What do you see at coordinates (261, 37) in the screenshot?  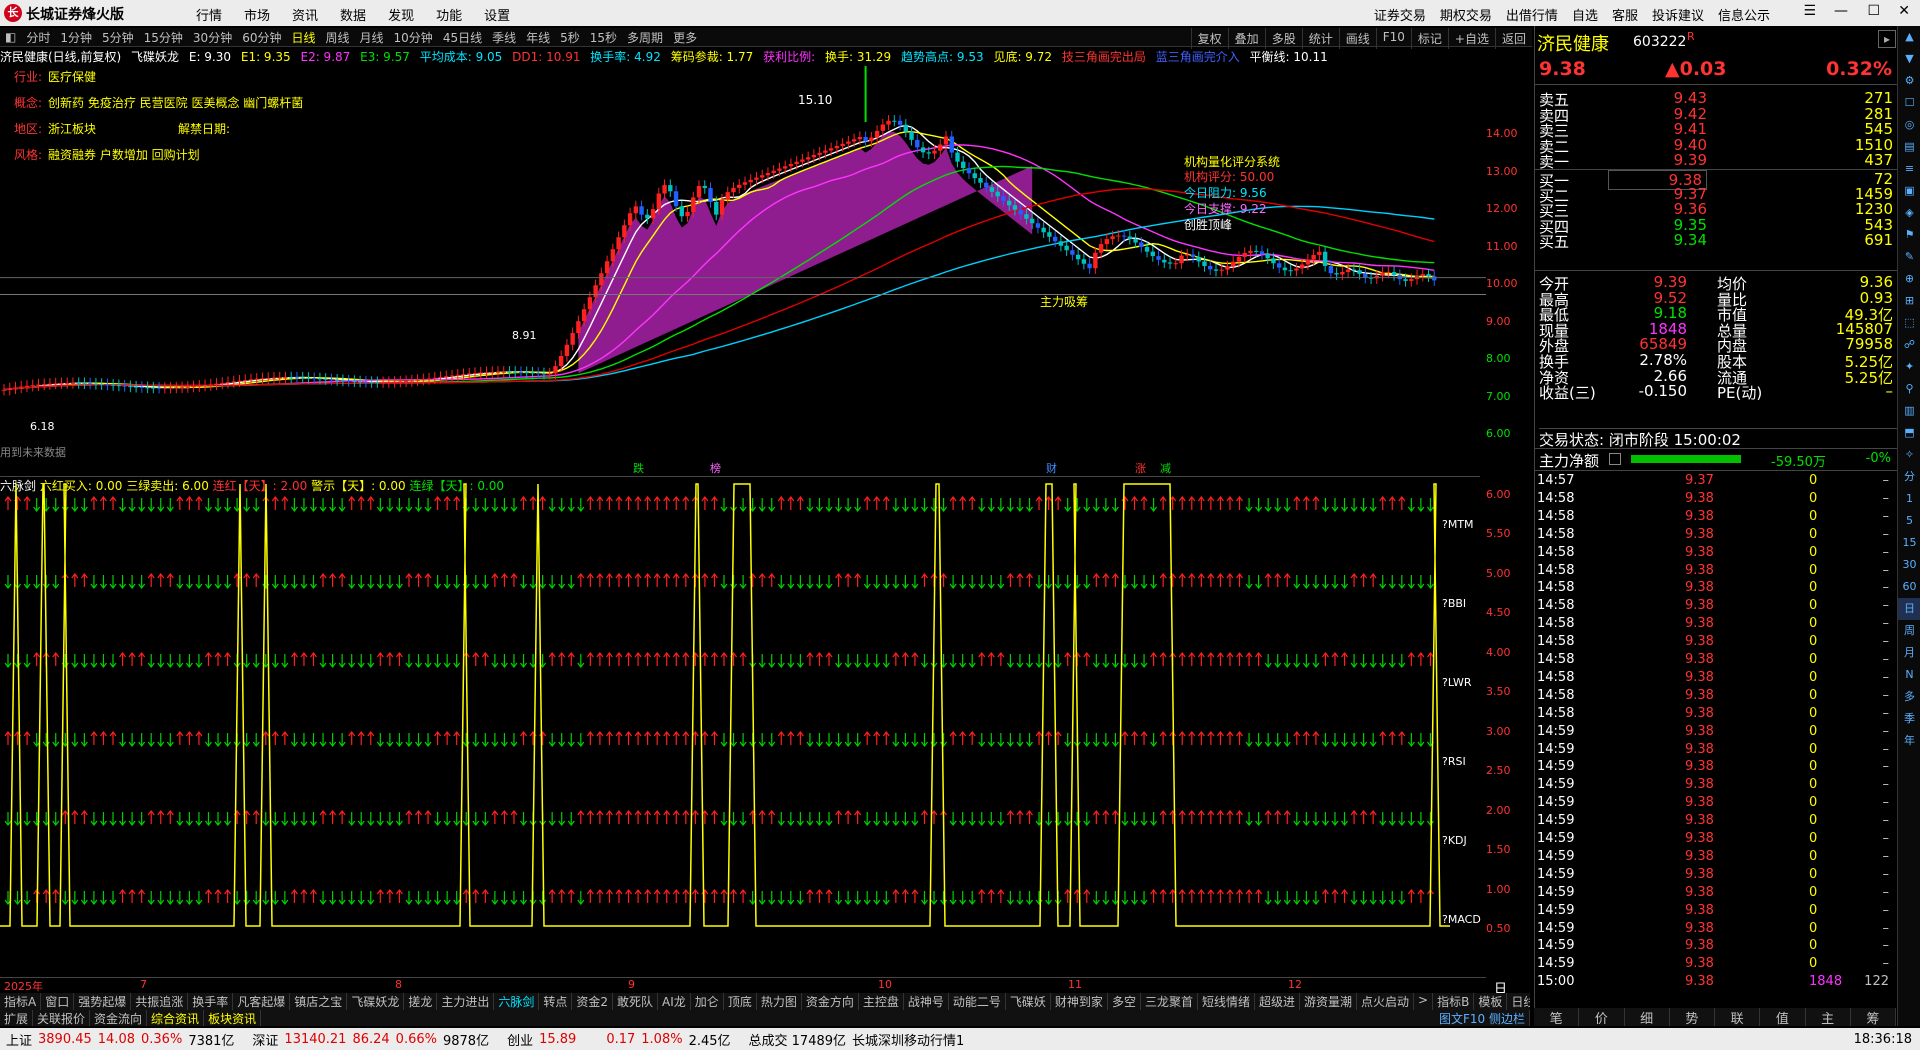 I see `period-60min: 60分钟` at bounding box center [261, 37].